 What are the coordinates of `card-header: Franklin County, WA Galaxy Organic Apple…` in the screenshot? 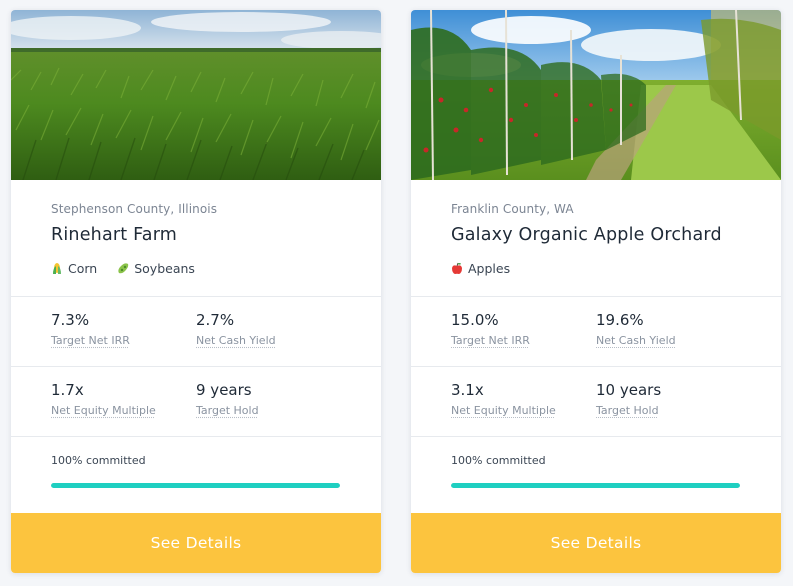 It's located at (596, 238).